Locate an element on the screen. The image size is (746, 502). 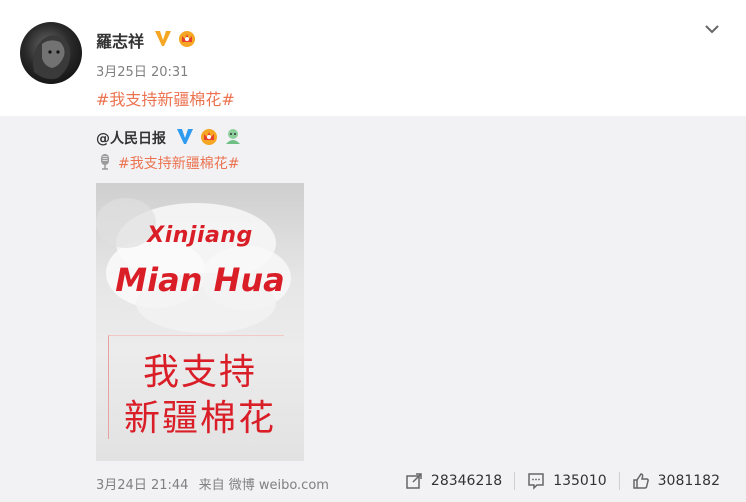
thumbs-up-icon is located at coordinates (640, 481).